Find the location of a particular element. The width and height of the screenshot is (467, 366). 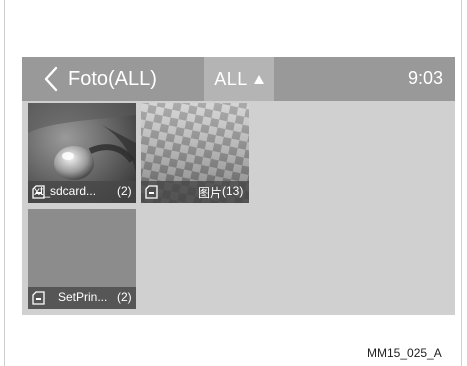

back-button: Foto(ALL) is located at coordinates (116, 79).